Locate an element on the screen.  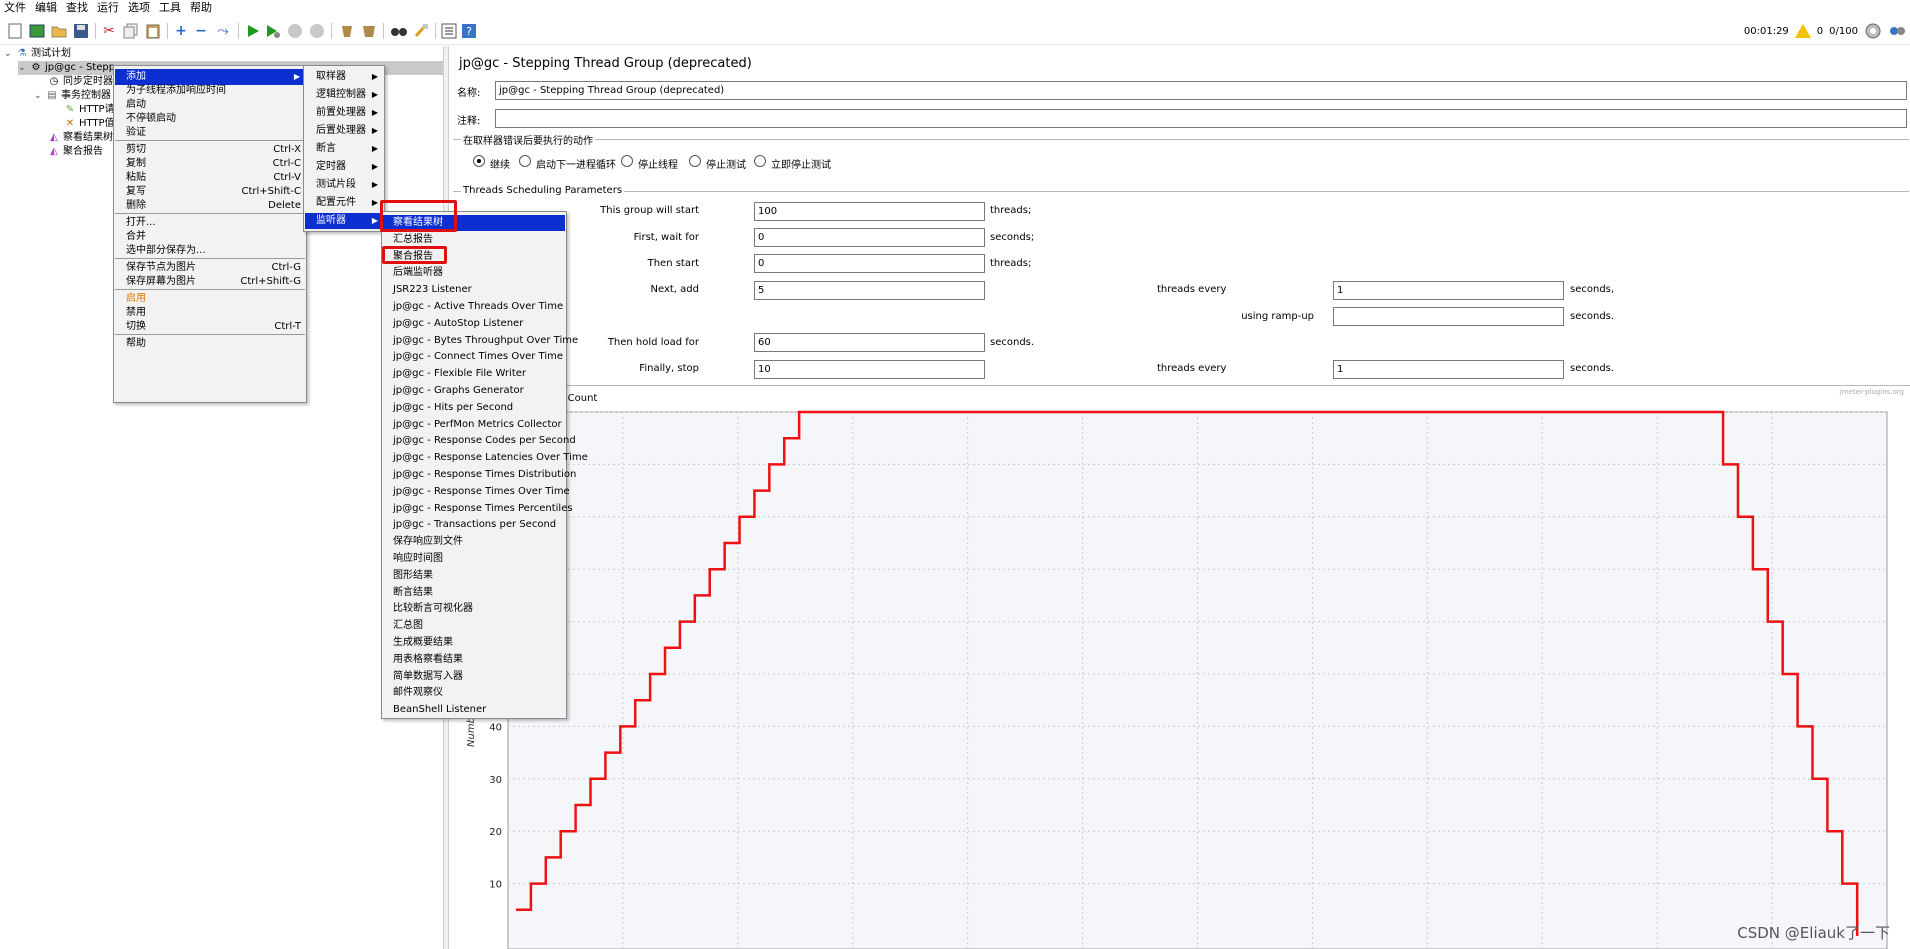
listener-submenu-item: BeanShell Listener is located at coordinates (474, 710).